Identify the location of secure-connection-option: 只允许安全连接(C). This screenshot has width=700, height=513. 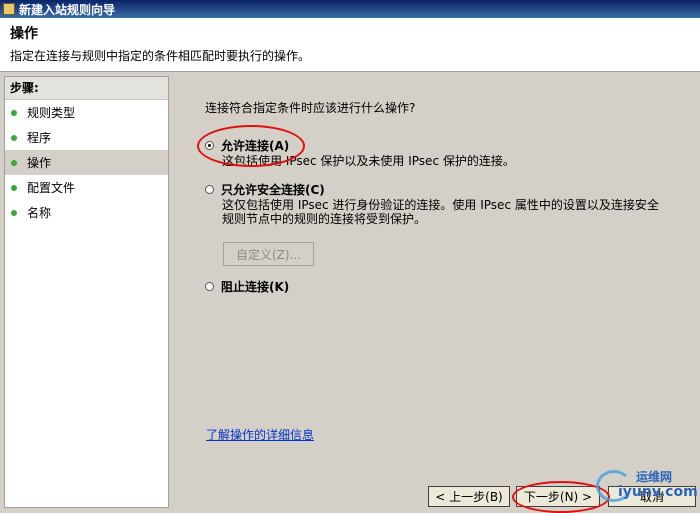
(265, 189).